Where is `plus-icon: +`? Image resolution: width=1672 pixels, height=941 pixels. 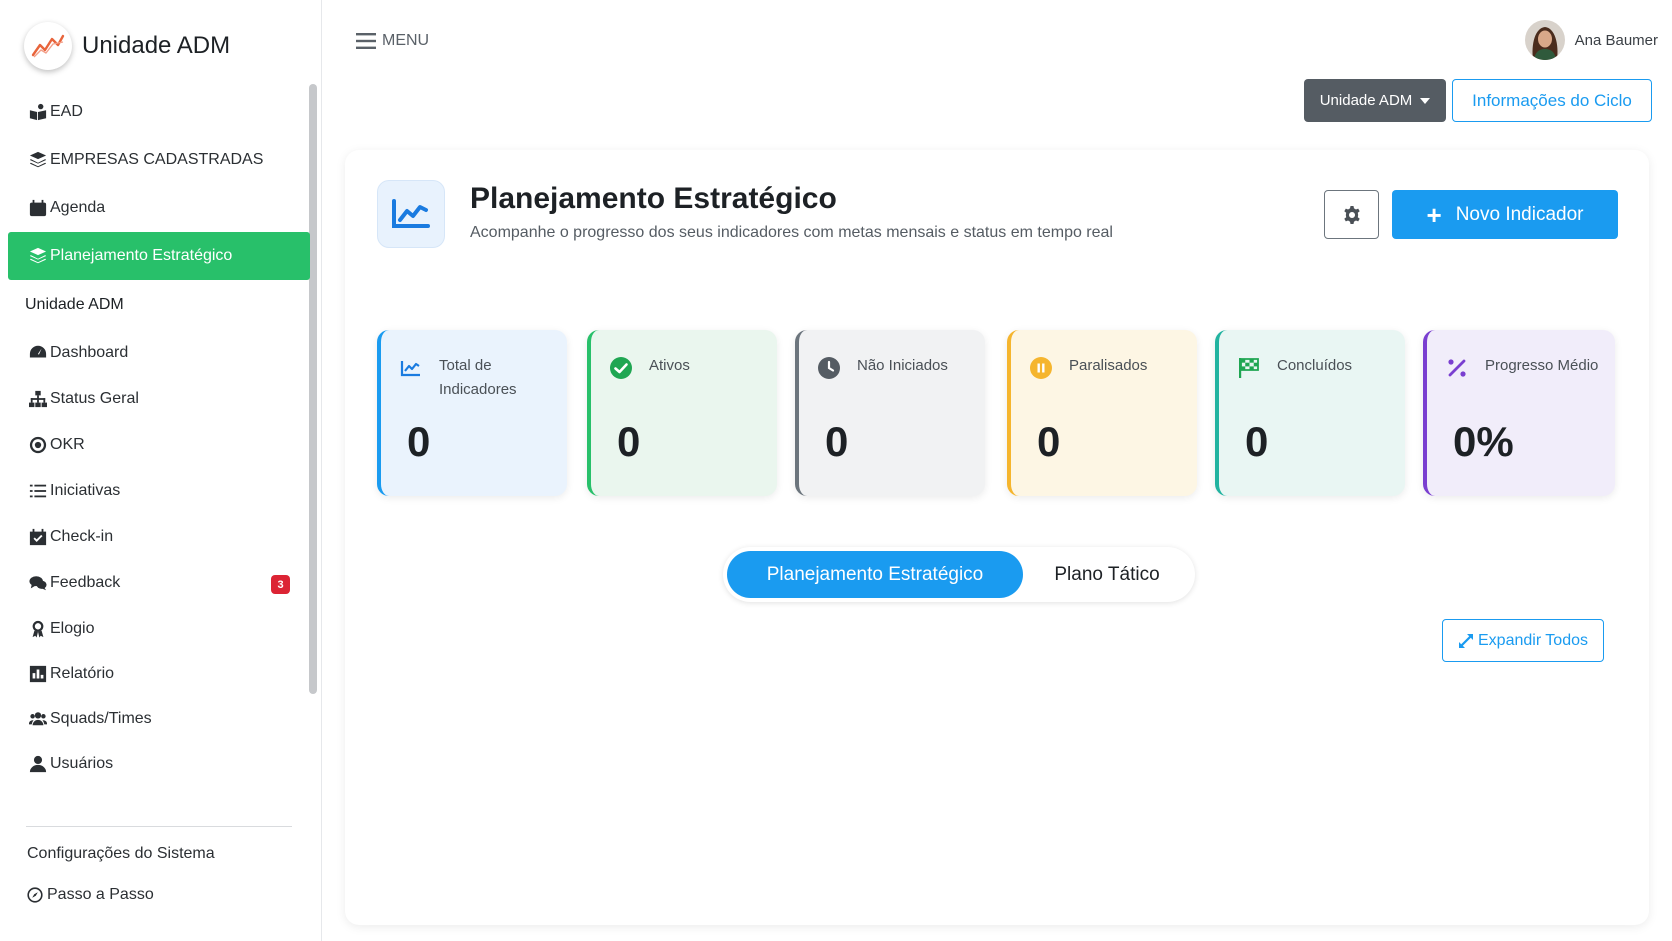
plus-icon: + is located at coordinates (1434, 214).